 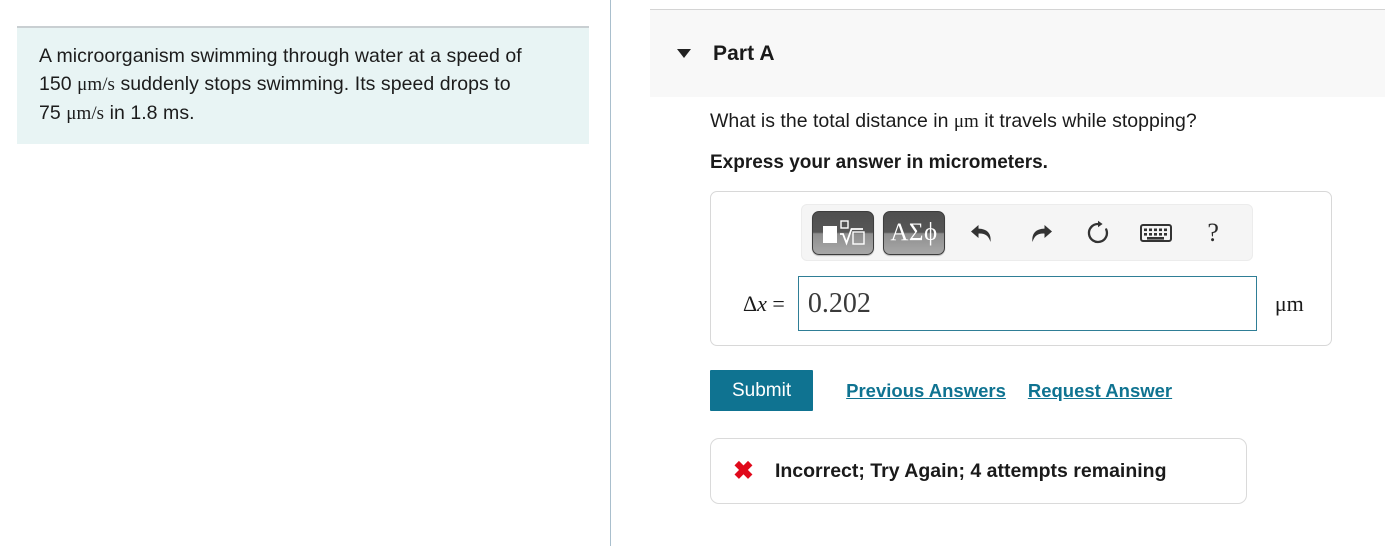 What do you see at coordinates (1017, 53) in the screenshot?
I see `part-a-header: Part A` at bounding box center [1017, 53].